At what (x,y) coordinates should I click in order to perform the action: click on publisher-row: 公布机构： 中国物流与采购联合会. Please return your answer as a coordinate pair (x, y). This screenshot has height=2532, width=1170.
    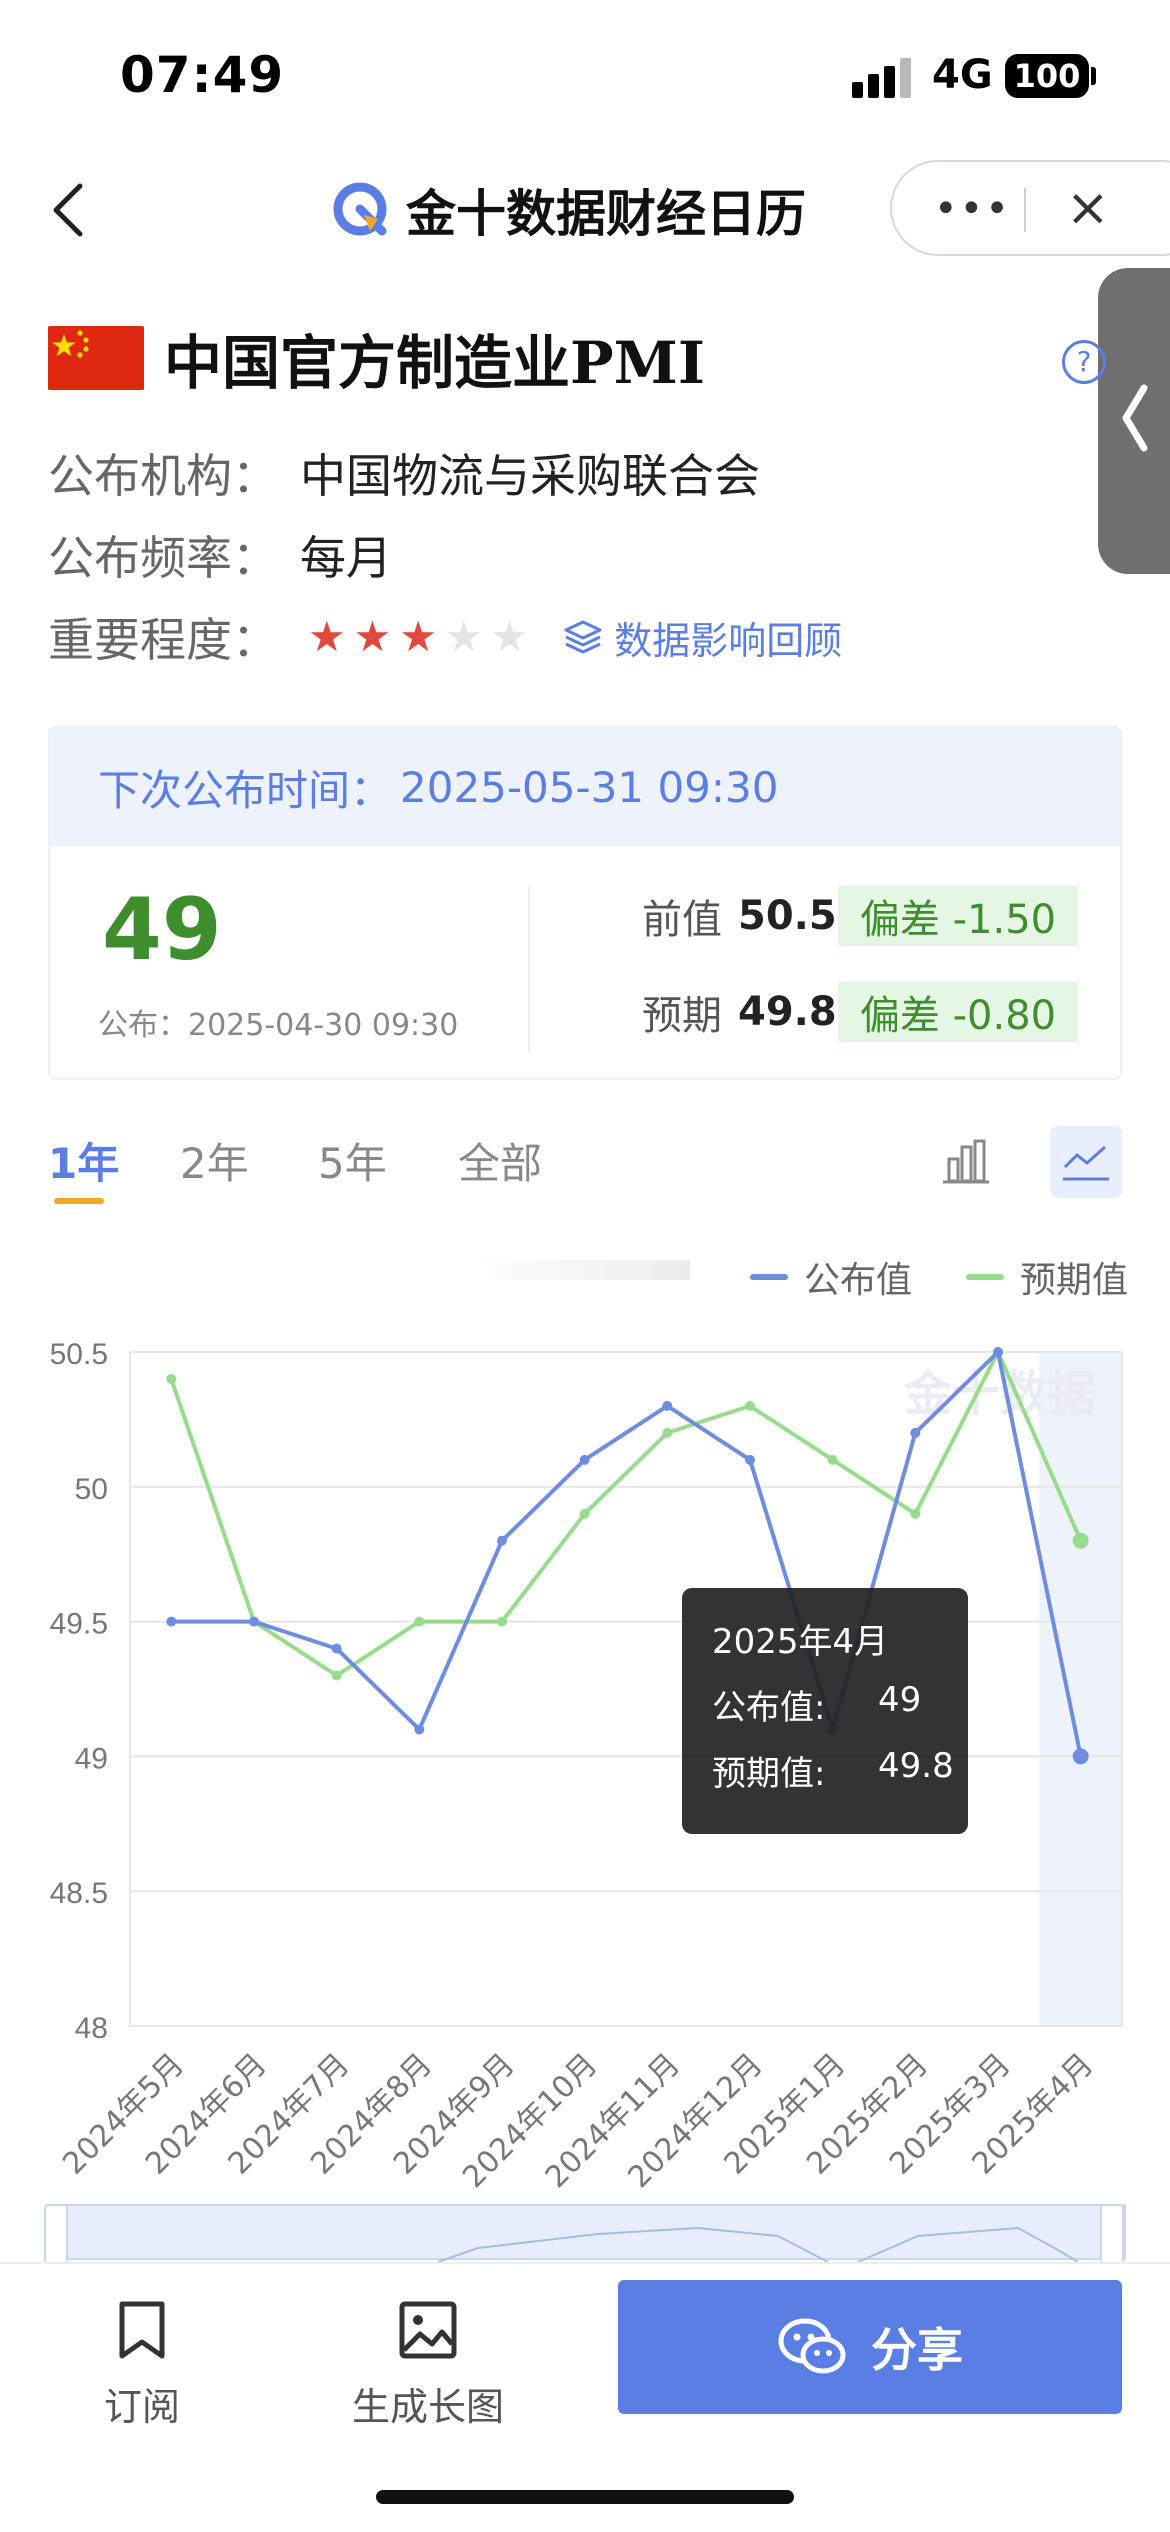
    Looking at the image, I should click on (404, 473).